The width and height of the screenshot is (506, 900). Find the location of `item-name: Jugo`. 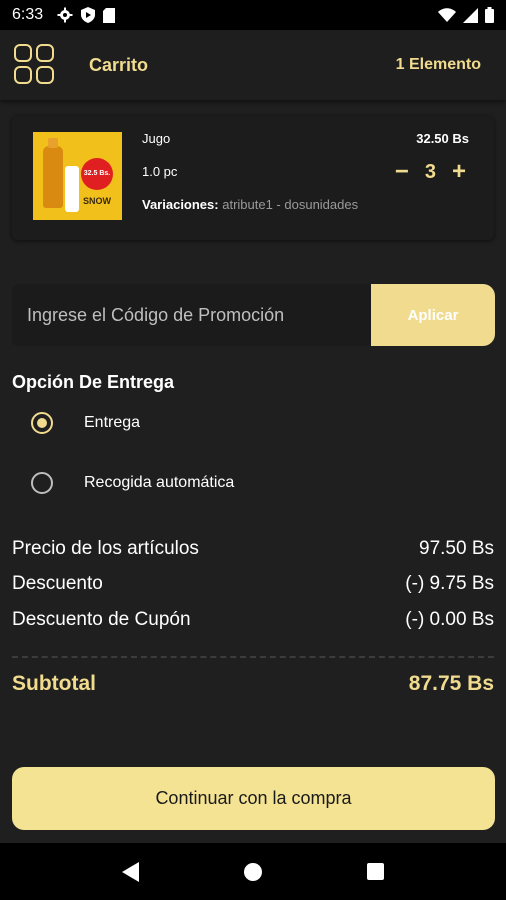

item-name: Jugo is located at coordinates (156, 138).